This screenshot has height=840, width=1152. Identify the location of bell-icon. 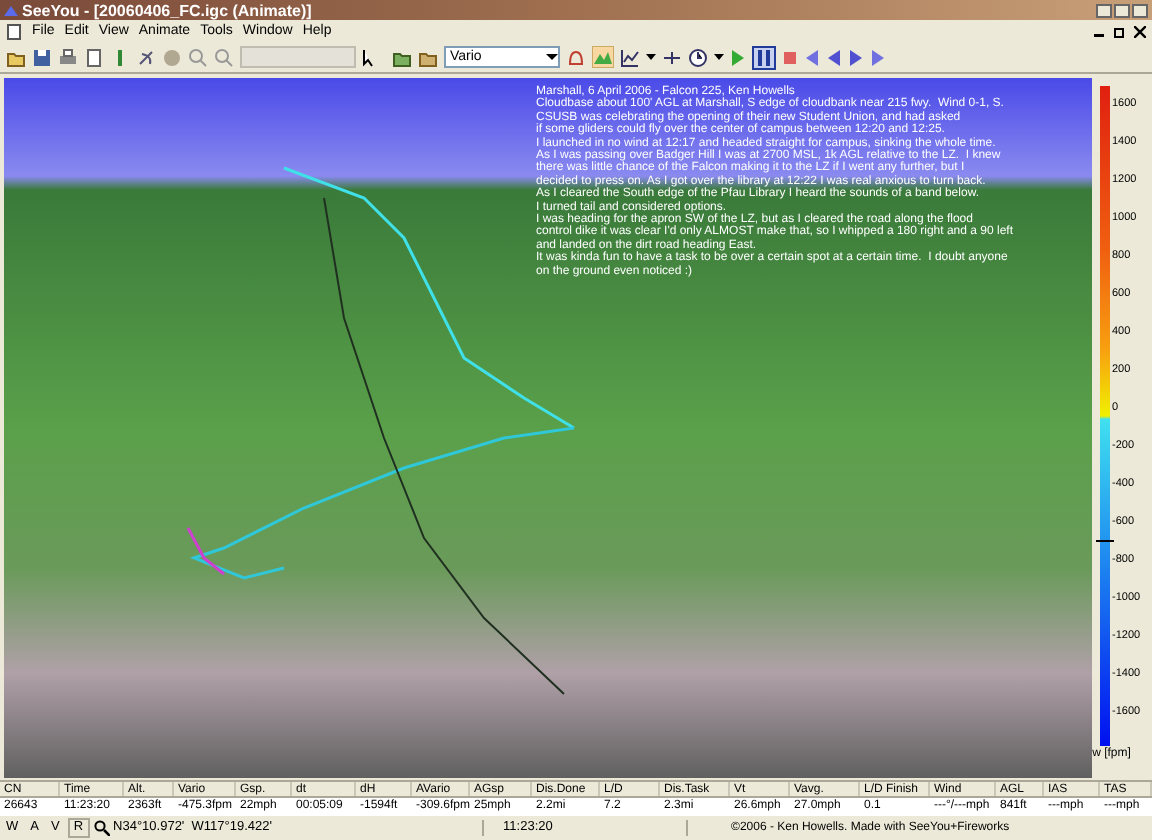
(576, 57).